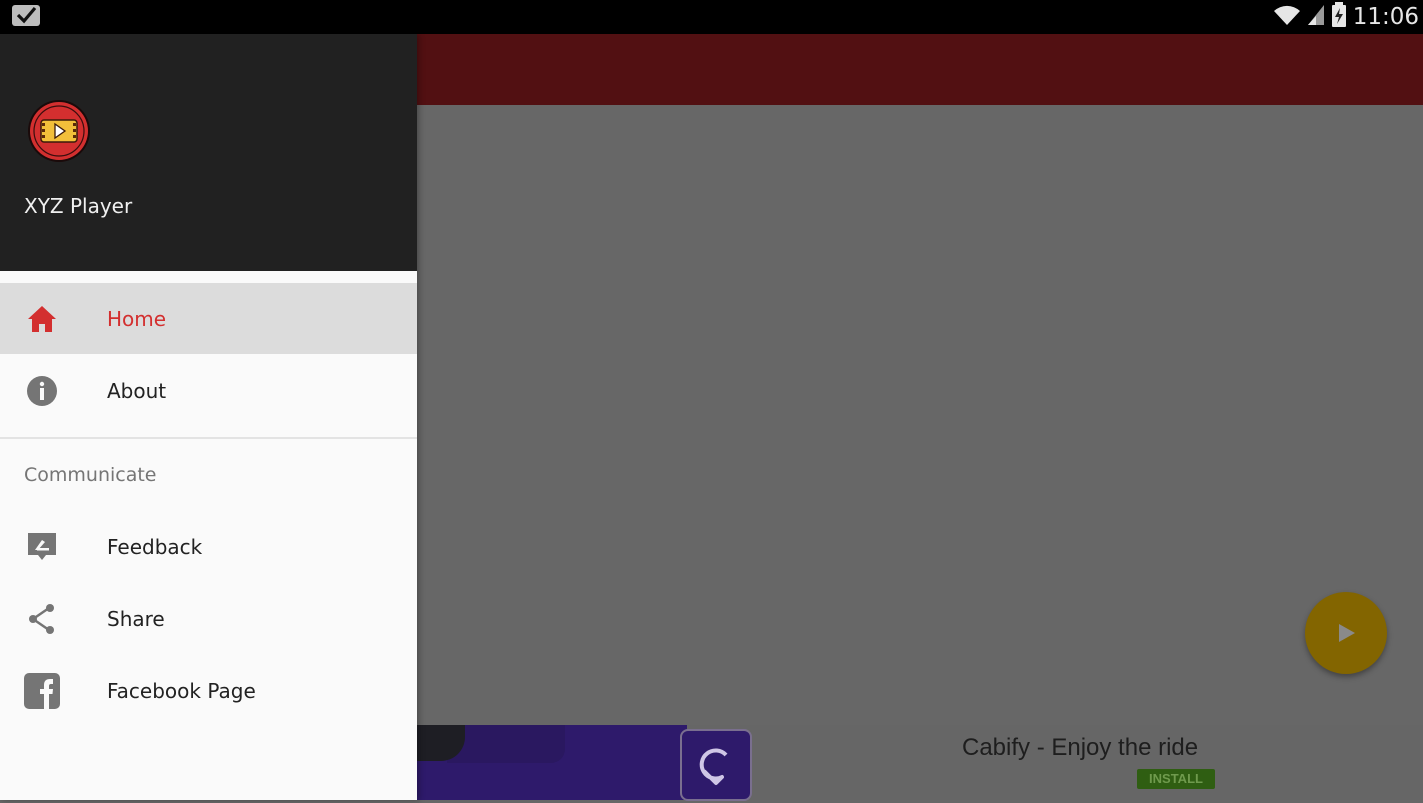 Image resolution: width=1423 pixels, height=803 pixels. I want to click on nav-item-label: About, so click(137, 390).